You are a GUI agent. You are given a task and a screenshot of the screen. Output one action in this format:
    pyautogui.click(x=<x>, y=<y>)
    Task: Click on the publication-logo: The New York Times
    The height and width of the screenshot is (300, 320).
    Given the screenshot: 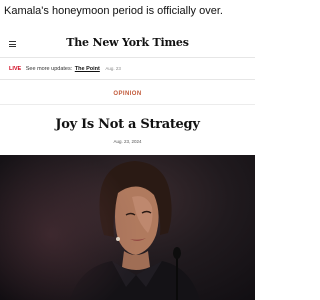 What is the action you would take?
    pyautogui.click(x=127, y=42)
    